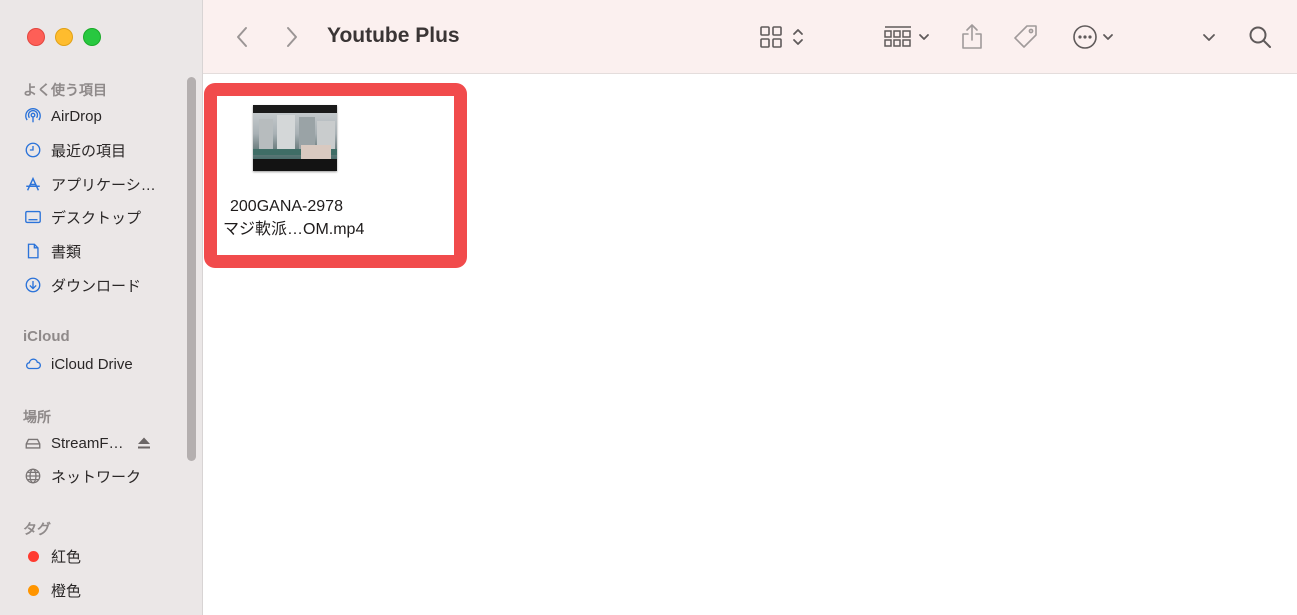  I want to click on action-button, so click(1093, 37).